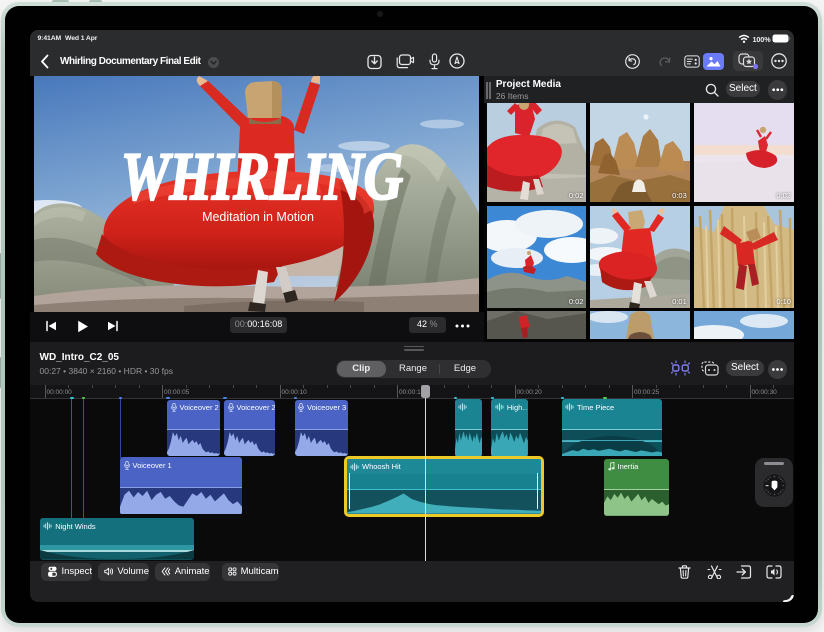 The height and width of the screenshot is (632, 824). I want to click on svg-text: Meditation in Motion, so click(258, 217).